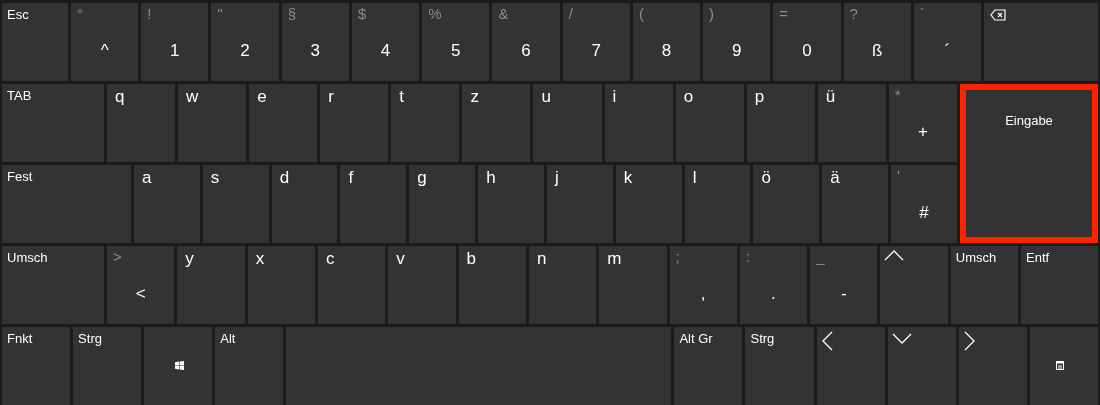 This screenshot has width=1100, height=405. I want to click on letter-key: e, so click(283, 123).